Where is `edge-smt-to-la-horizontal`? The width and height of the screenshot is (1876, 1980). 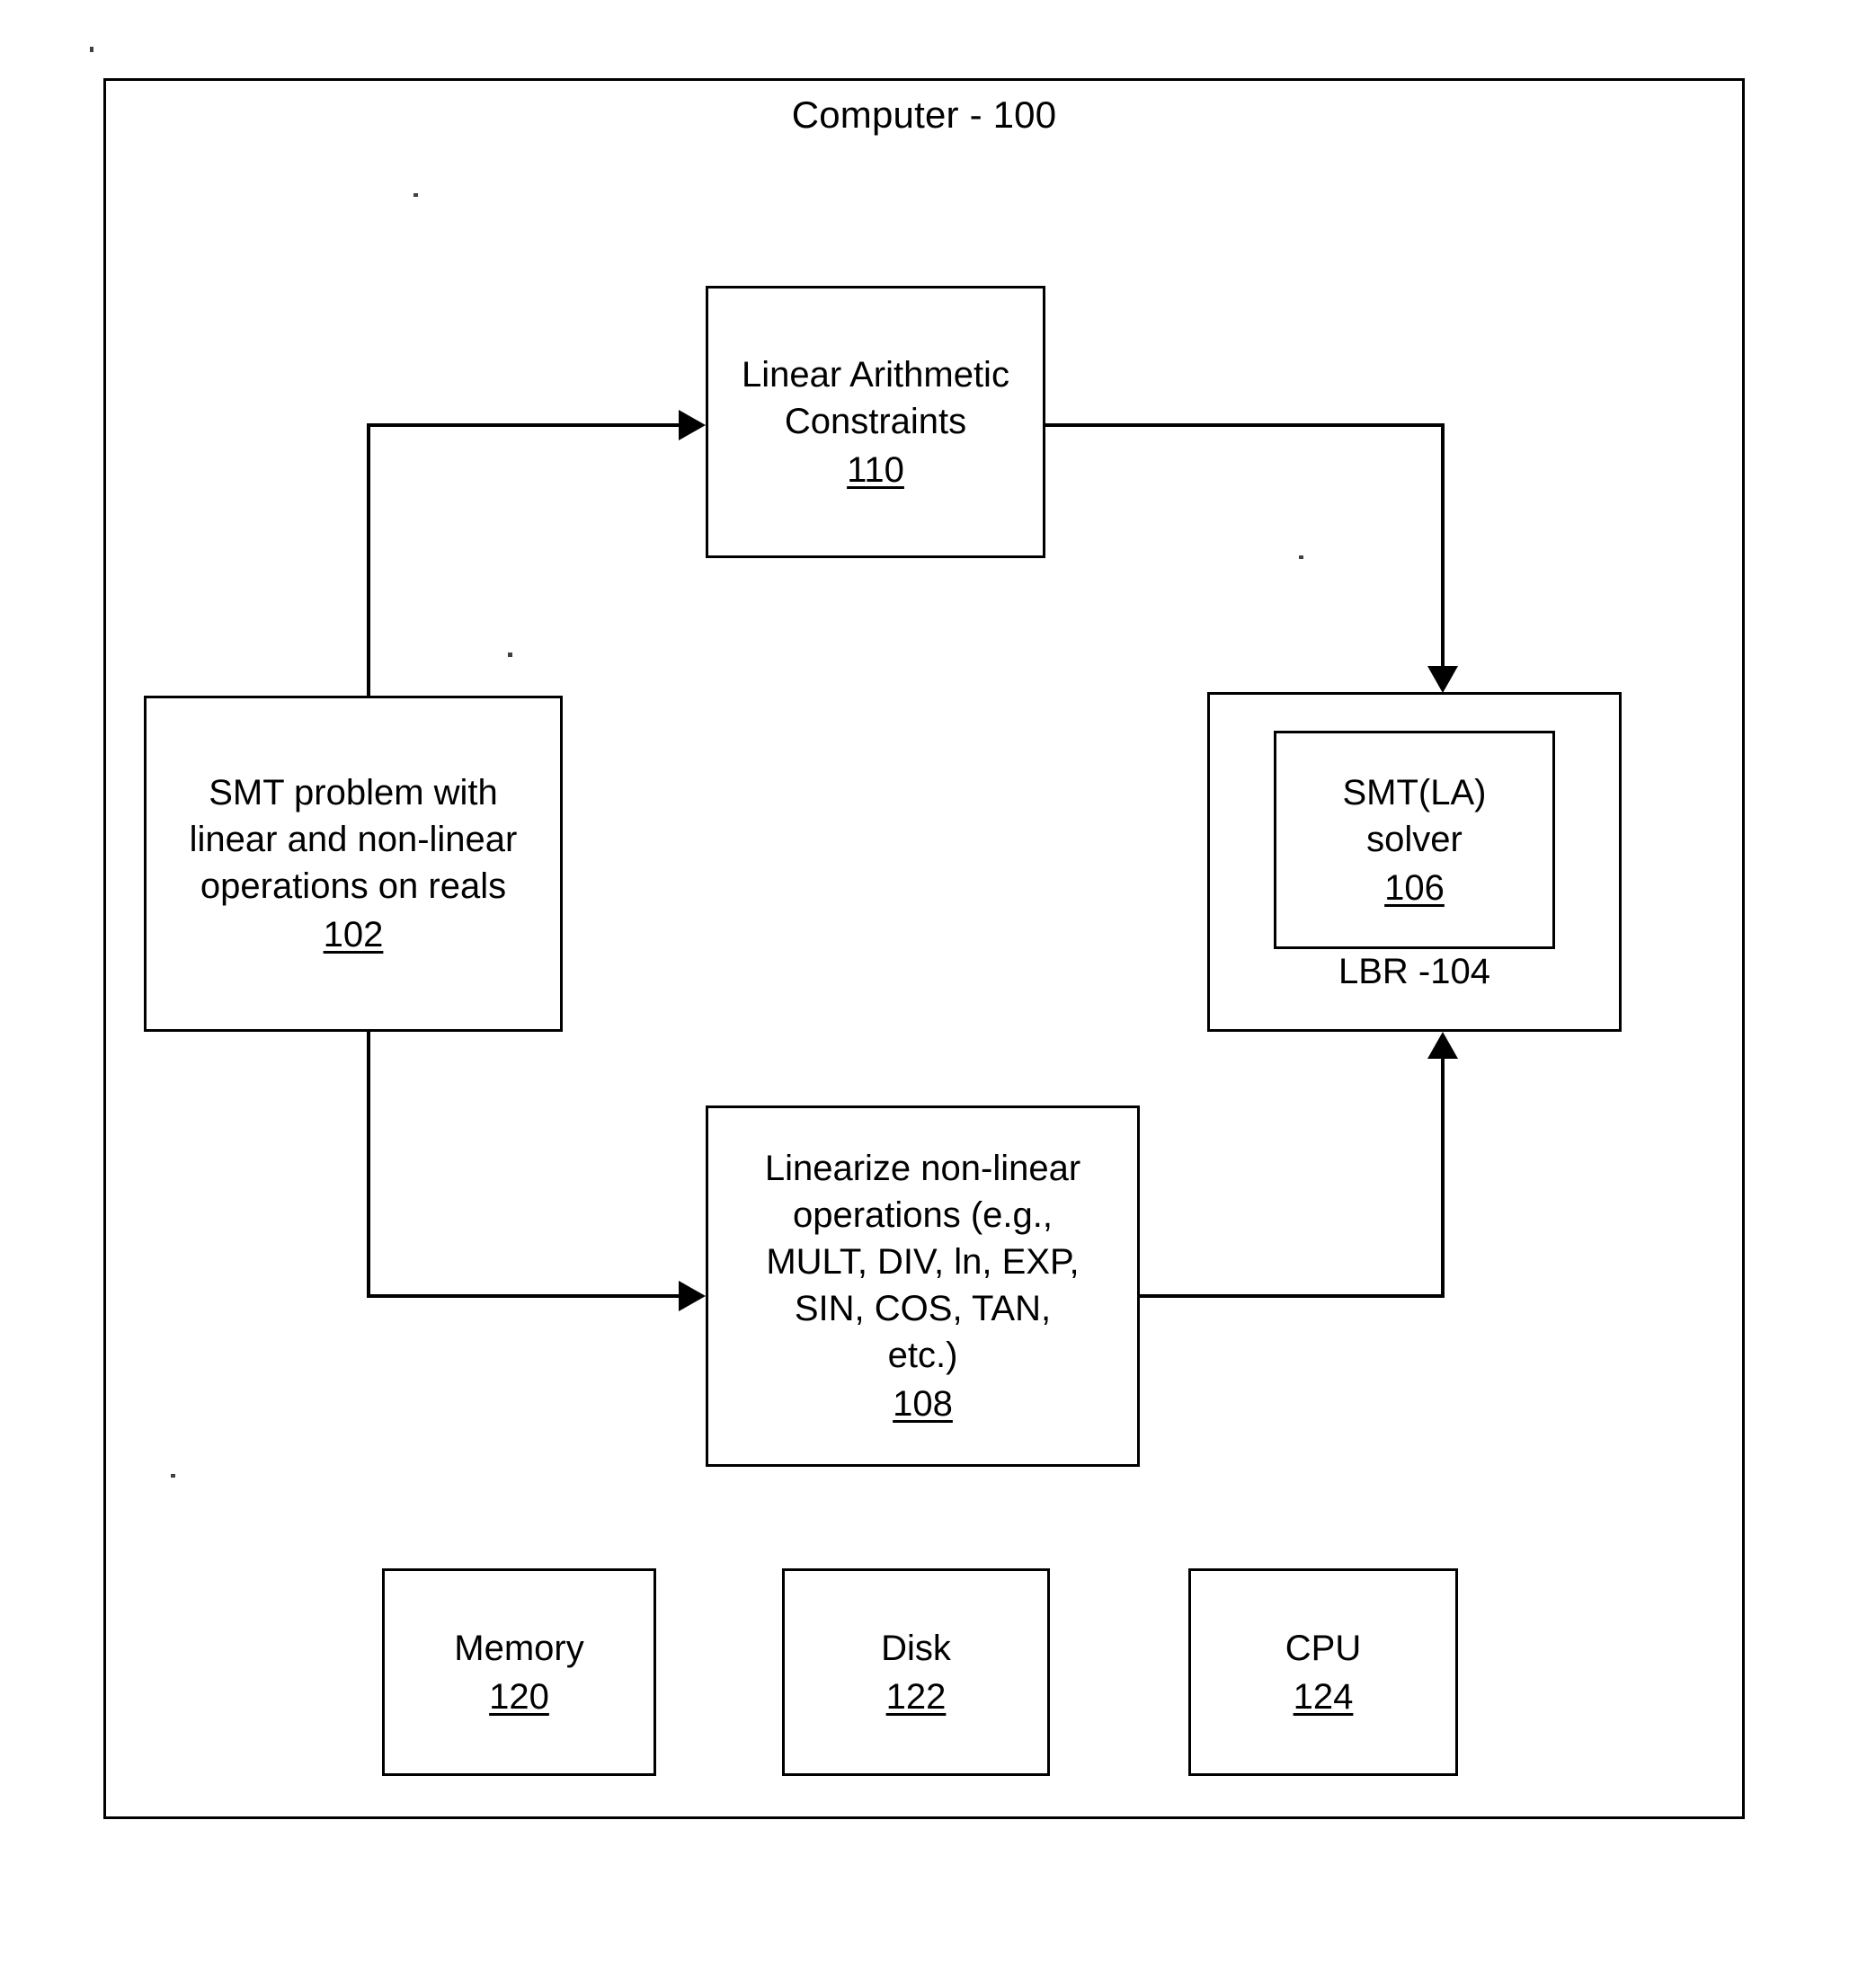 edge-smt-to-la-horizontal is located at coordinates (524, 425).